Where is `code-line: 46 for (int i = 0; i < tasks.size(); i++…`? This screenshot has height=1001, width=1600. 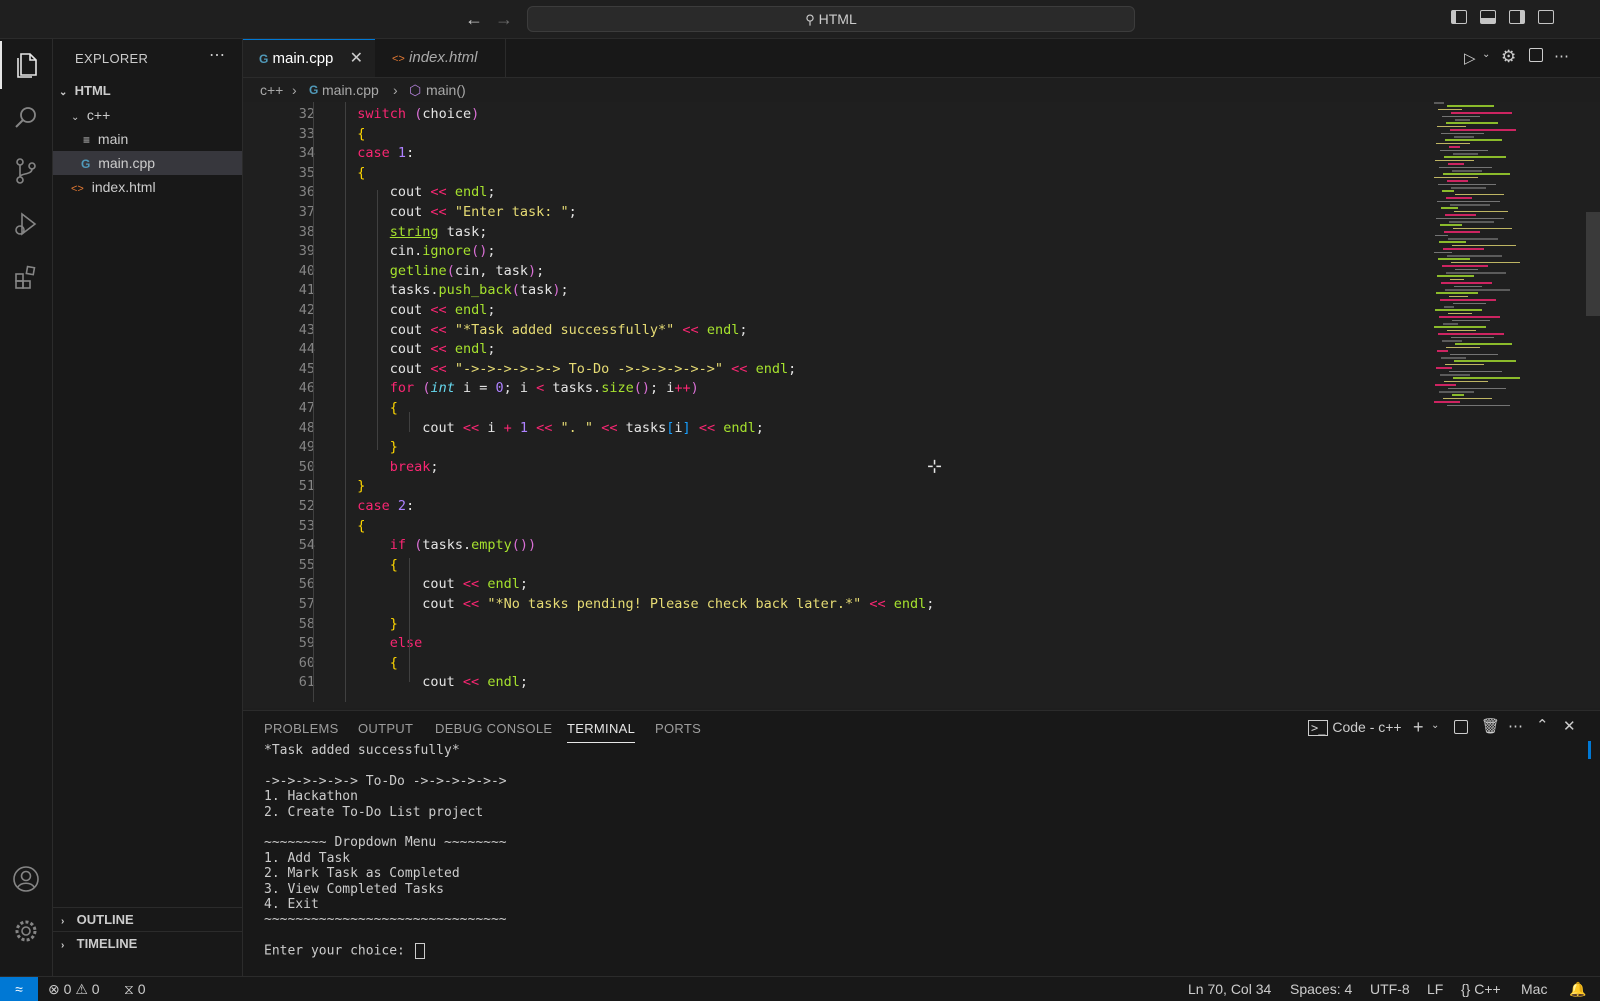 code-line: 46 for (int i = 0; i < tasks.size(); i++… is located at coordinates (823, 388).